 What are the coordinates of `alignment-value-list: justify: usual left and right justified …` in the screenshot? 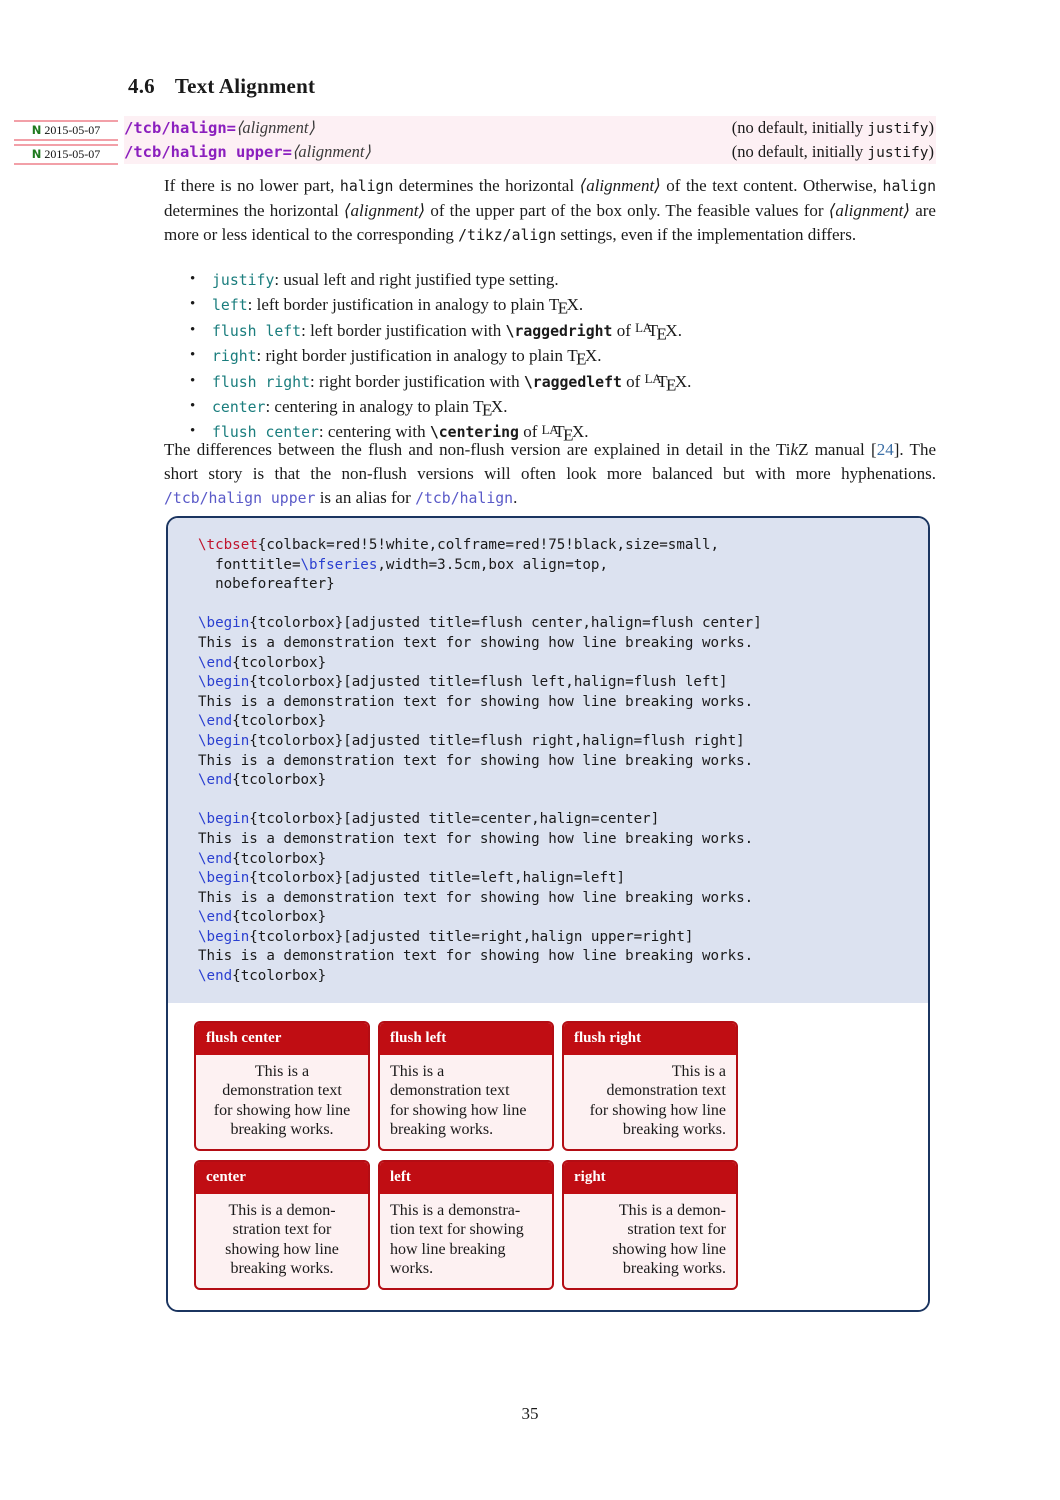 It's located at (561, 356).